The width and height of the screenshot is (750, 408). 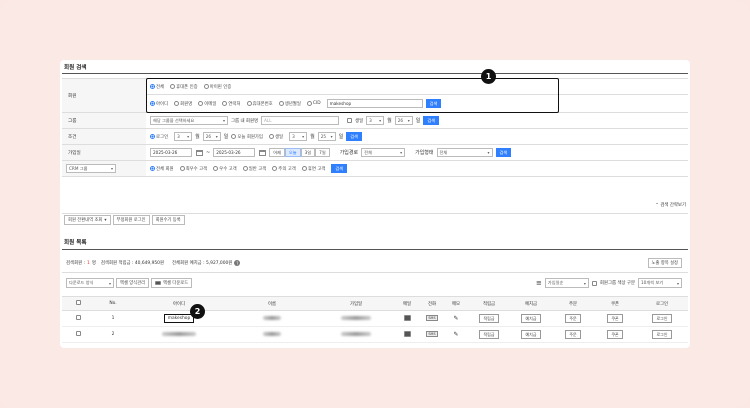 I want to click on in-group-input: ALL, so click(x=300, y=120).